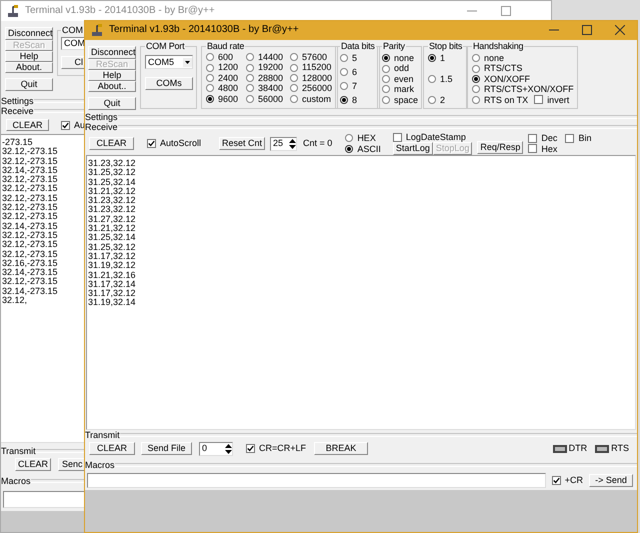 This screenshot has width=640, height=533. I want to click on group-label: Data bits, so click(358, 46).